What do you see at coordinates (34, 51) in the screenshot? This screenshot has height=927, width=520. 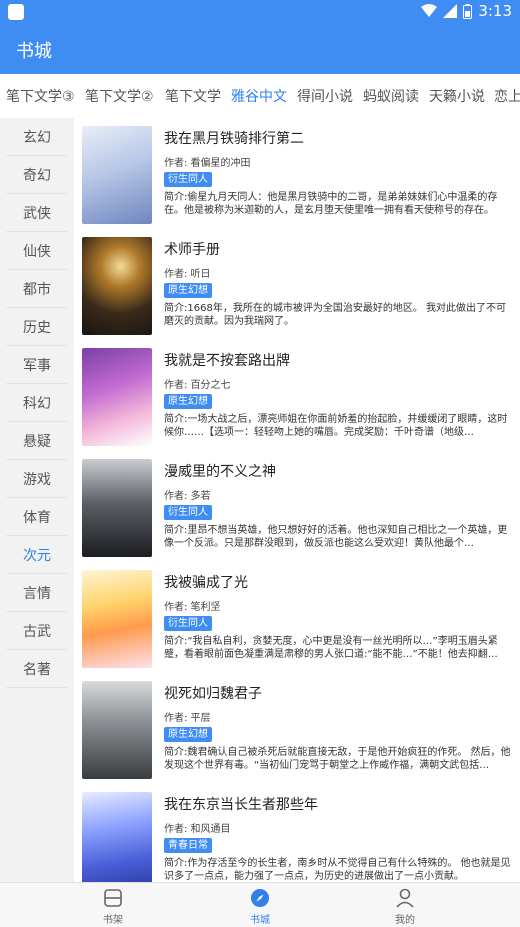 I see `page-title: 书城` at bounding box center [34, 51].